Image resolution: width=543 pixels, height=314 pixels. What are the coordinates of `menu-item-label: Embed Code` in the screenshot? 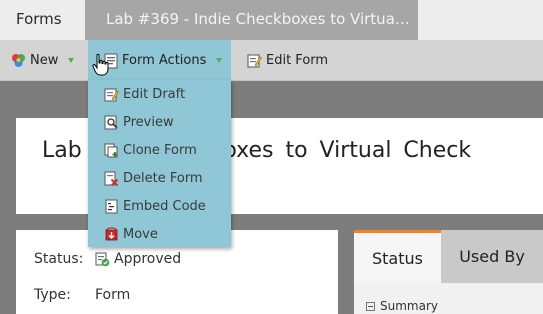 It's located at (164, 206).